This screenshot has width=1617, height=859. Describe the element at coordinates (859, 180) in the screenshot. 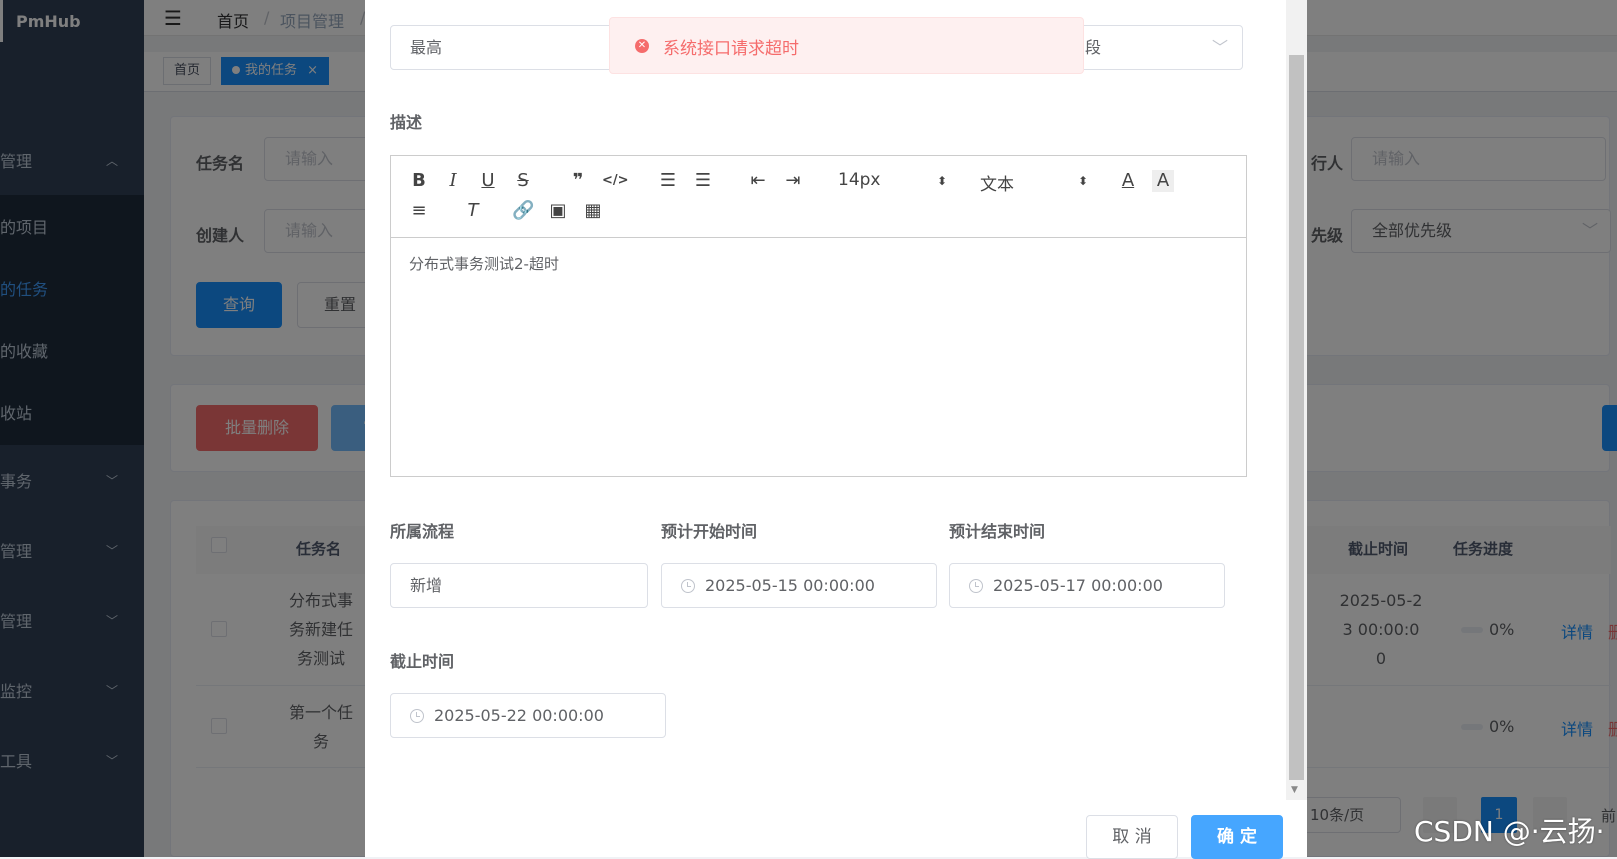

I see `font-size-select: 14px` at that location.